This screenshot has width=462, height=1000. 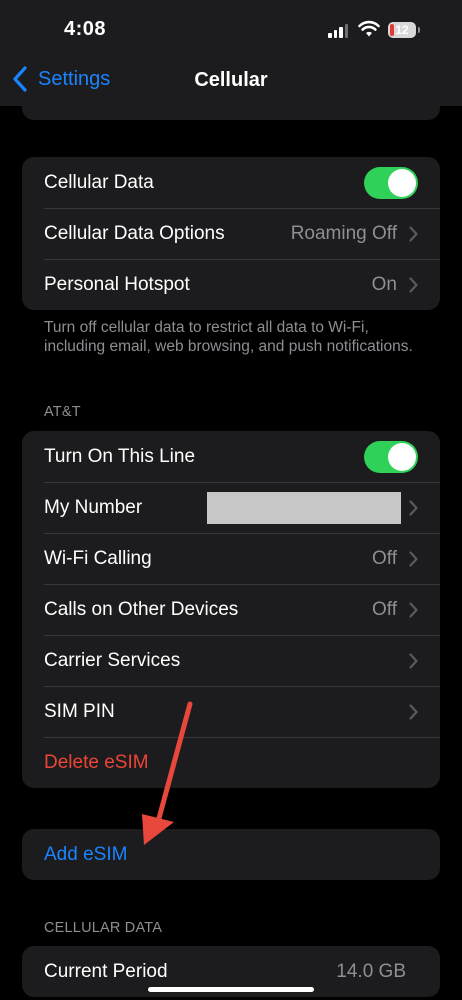 I want to click on navigation-bar: Settings Cellular, so click(x=231, y=81).